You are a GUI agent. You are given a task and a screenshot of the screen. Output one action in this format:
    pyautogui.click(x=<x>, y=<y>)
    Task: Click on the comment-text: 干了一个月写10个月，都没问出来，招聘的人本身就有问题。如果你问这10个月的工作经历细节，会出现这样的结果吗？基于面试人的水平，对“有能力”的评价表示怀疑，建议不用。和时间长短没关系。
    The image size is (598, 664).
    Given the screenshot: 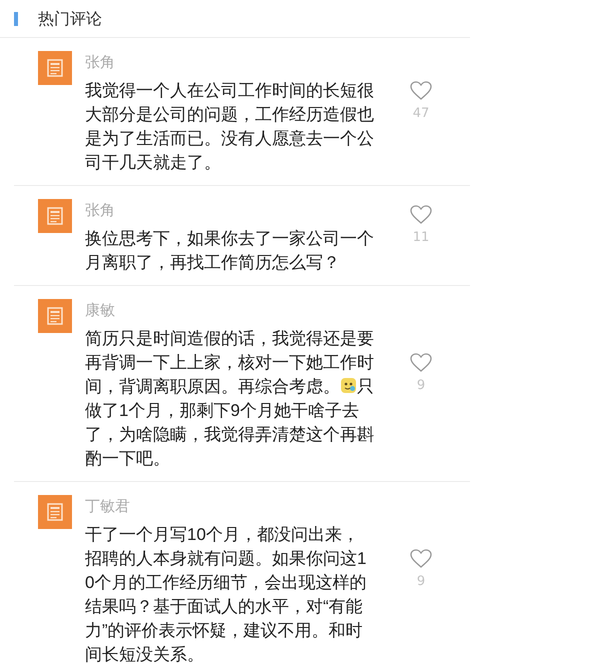 What is the action you would take?
    pyautogui.click(x=226, y=594)
    